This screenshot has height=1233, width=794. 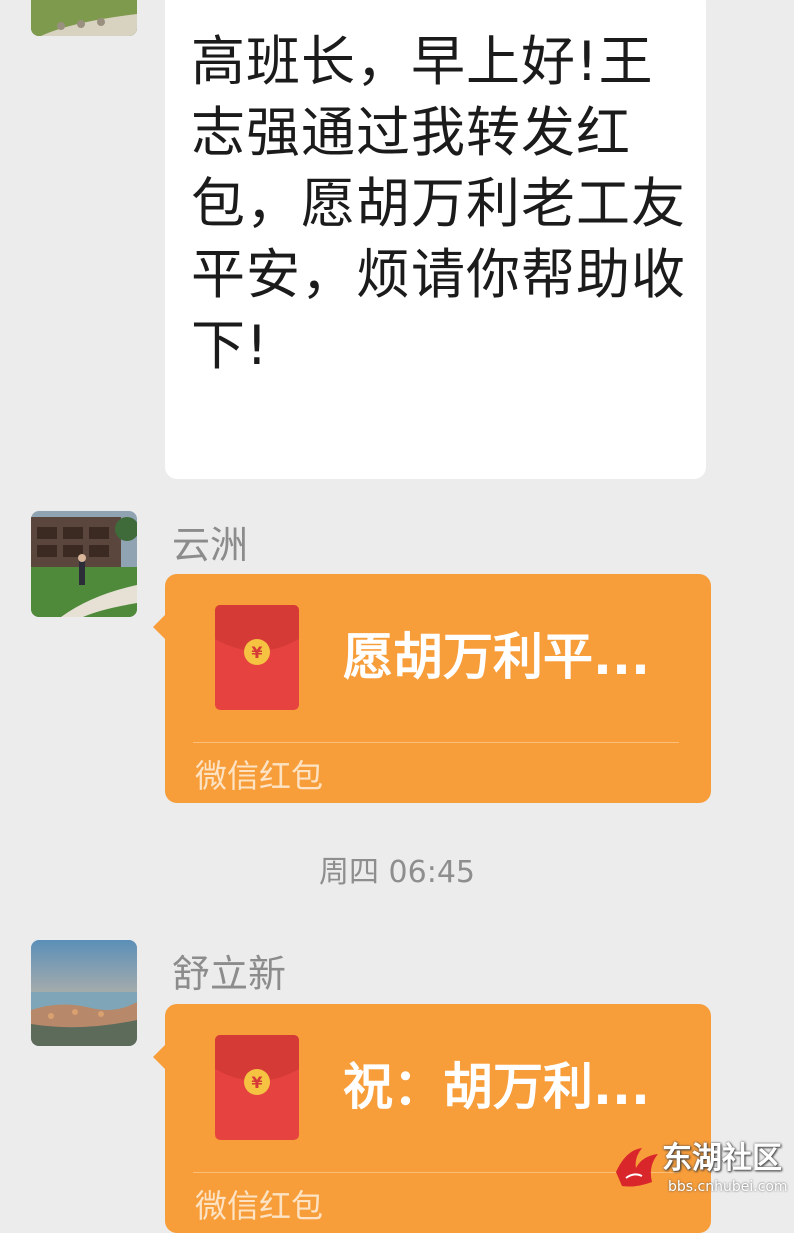 I want to click on sender-name: 舒立新, so click(x=229, y=974).